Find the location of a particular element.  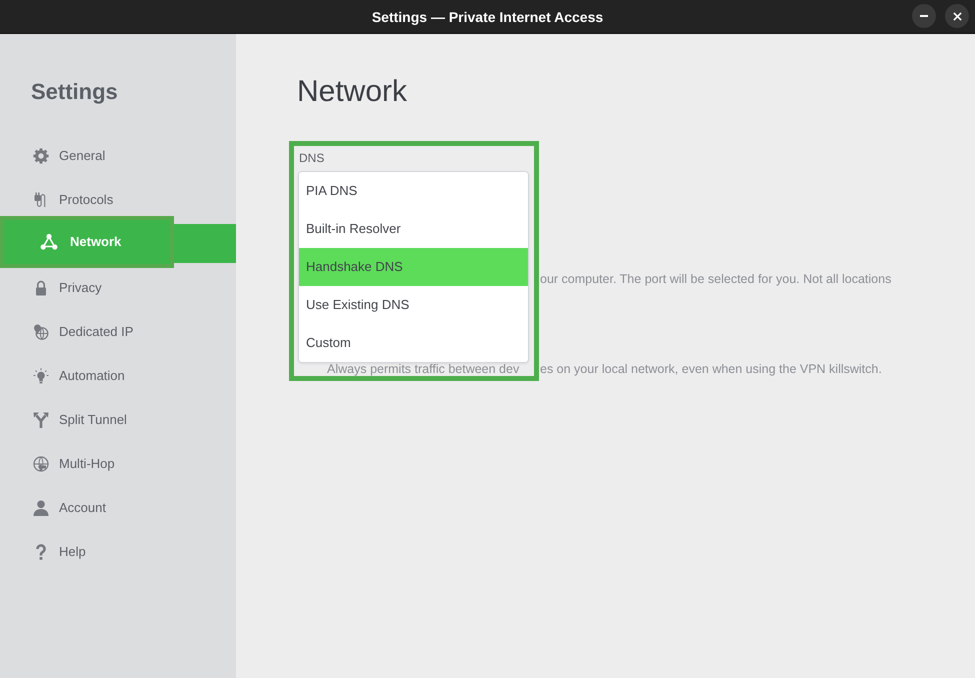

sidebar-item: Split Tunnel is located at coordinates (80, 420).